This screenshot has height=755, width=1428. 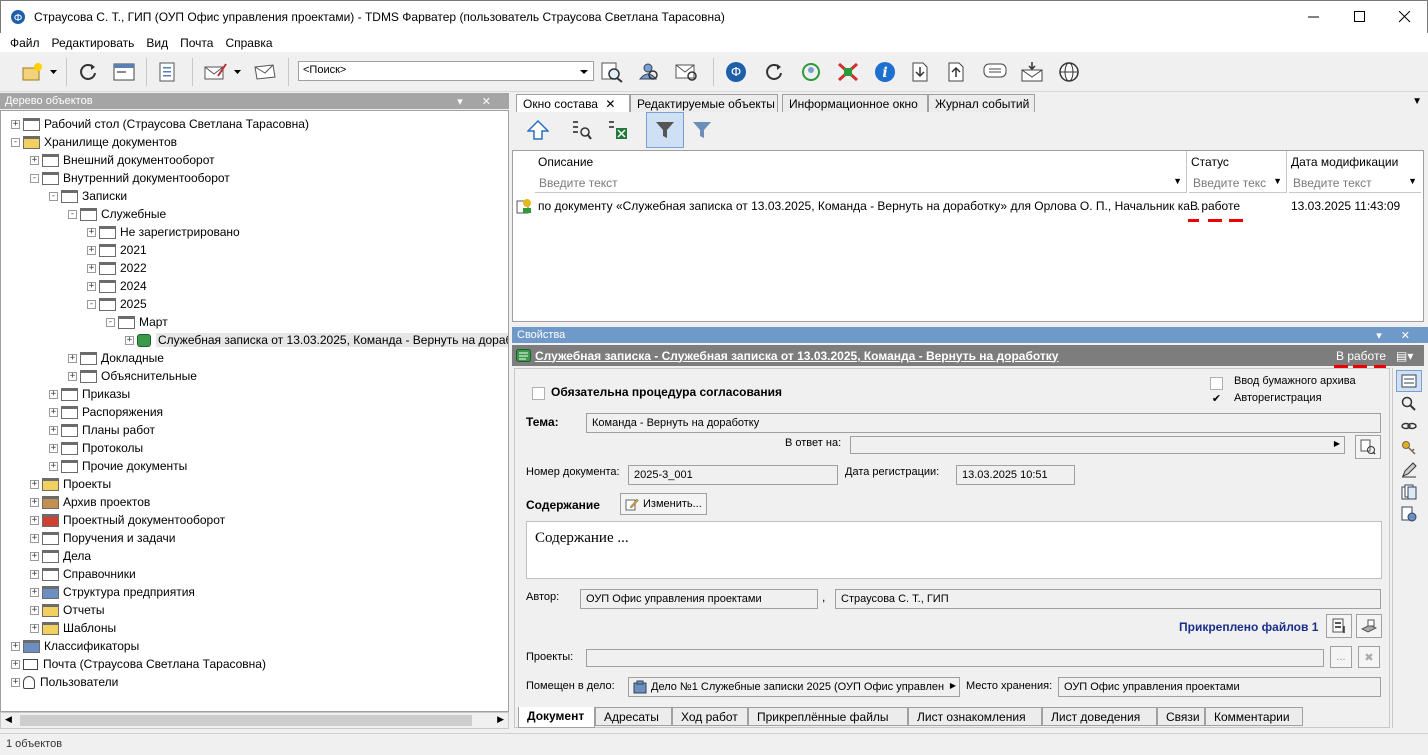 What do you see at coordinates (1248, 627) in the screenshot?
I see `attached-files-link: Прикреплено файлов 1` at bounding box center [1248, 627].